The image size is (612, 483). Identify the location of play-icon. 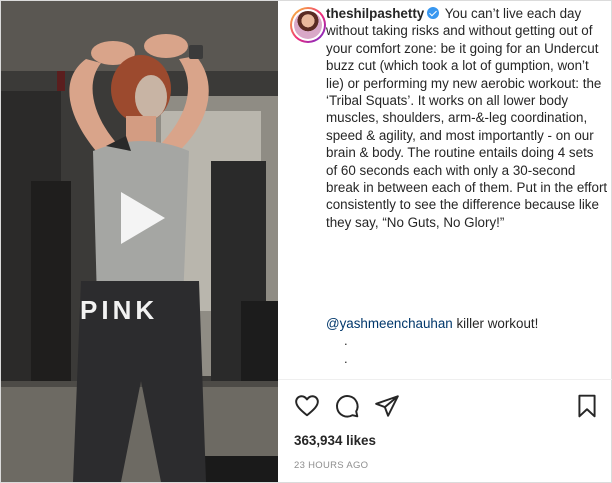
(139, 218).